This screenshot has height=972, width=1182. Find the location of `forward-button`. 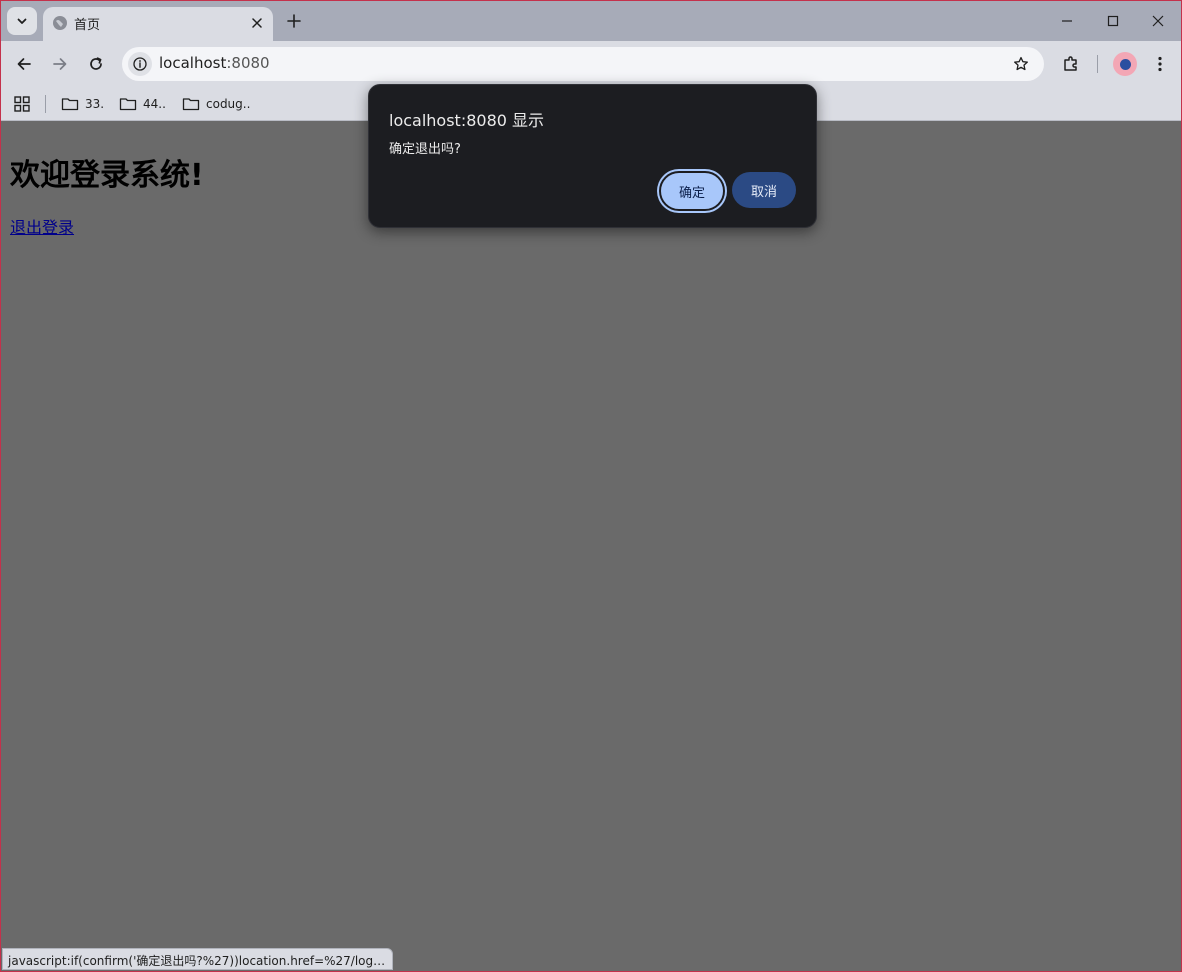

forward-button is located at coordinates (60, 64).